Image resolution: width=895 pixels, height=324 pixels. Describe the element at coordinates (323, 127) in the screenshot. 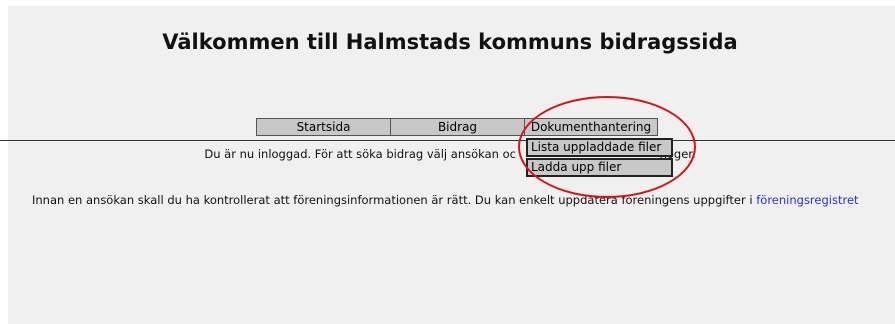

I see `tab-startsida: Startsida` at that location.